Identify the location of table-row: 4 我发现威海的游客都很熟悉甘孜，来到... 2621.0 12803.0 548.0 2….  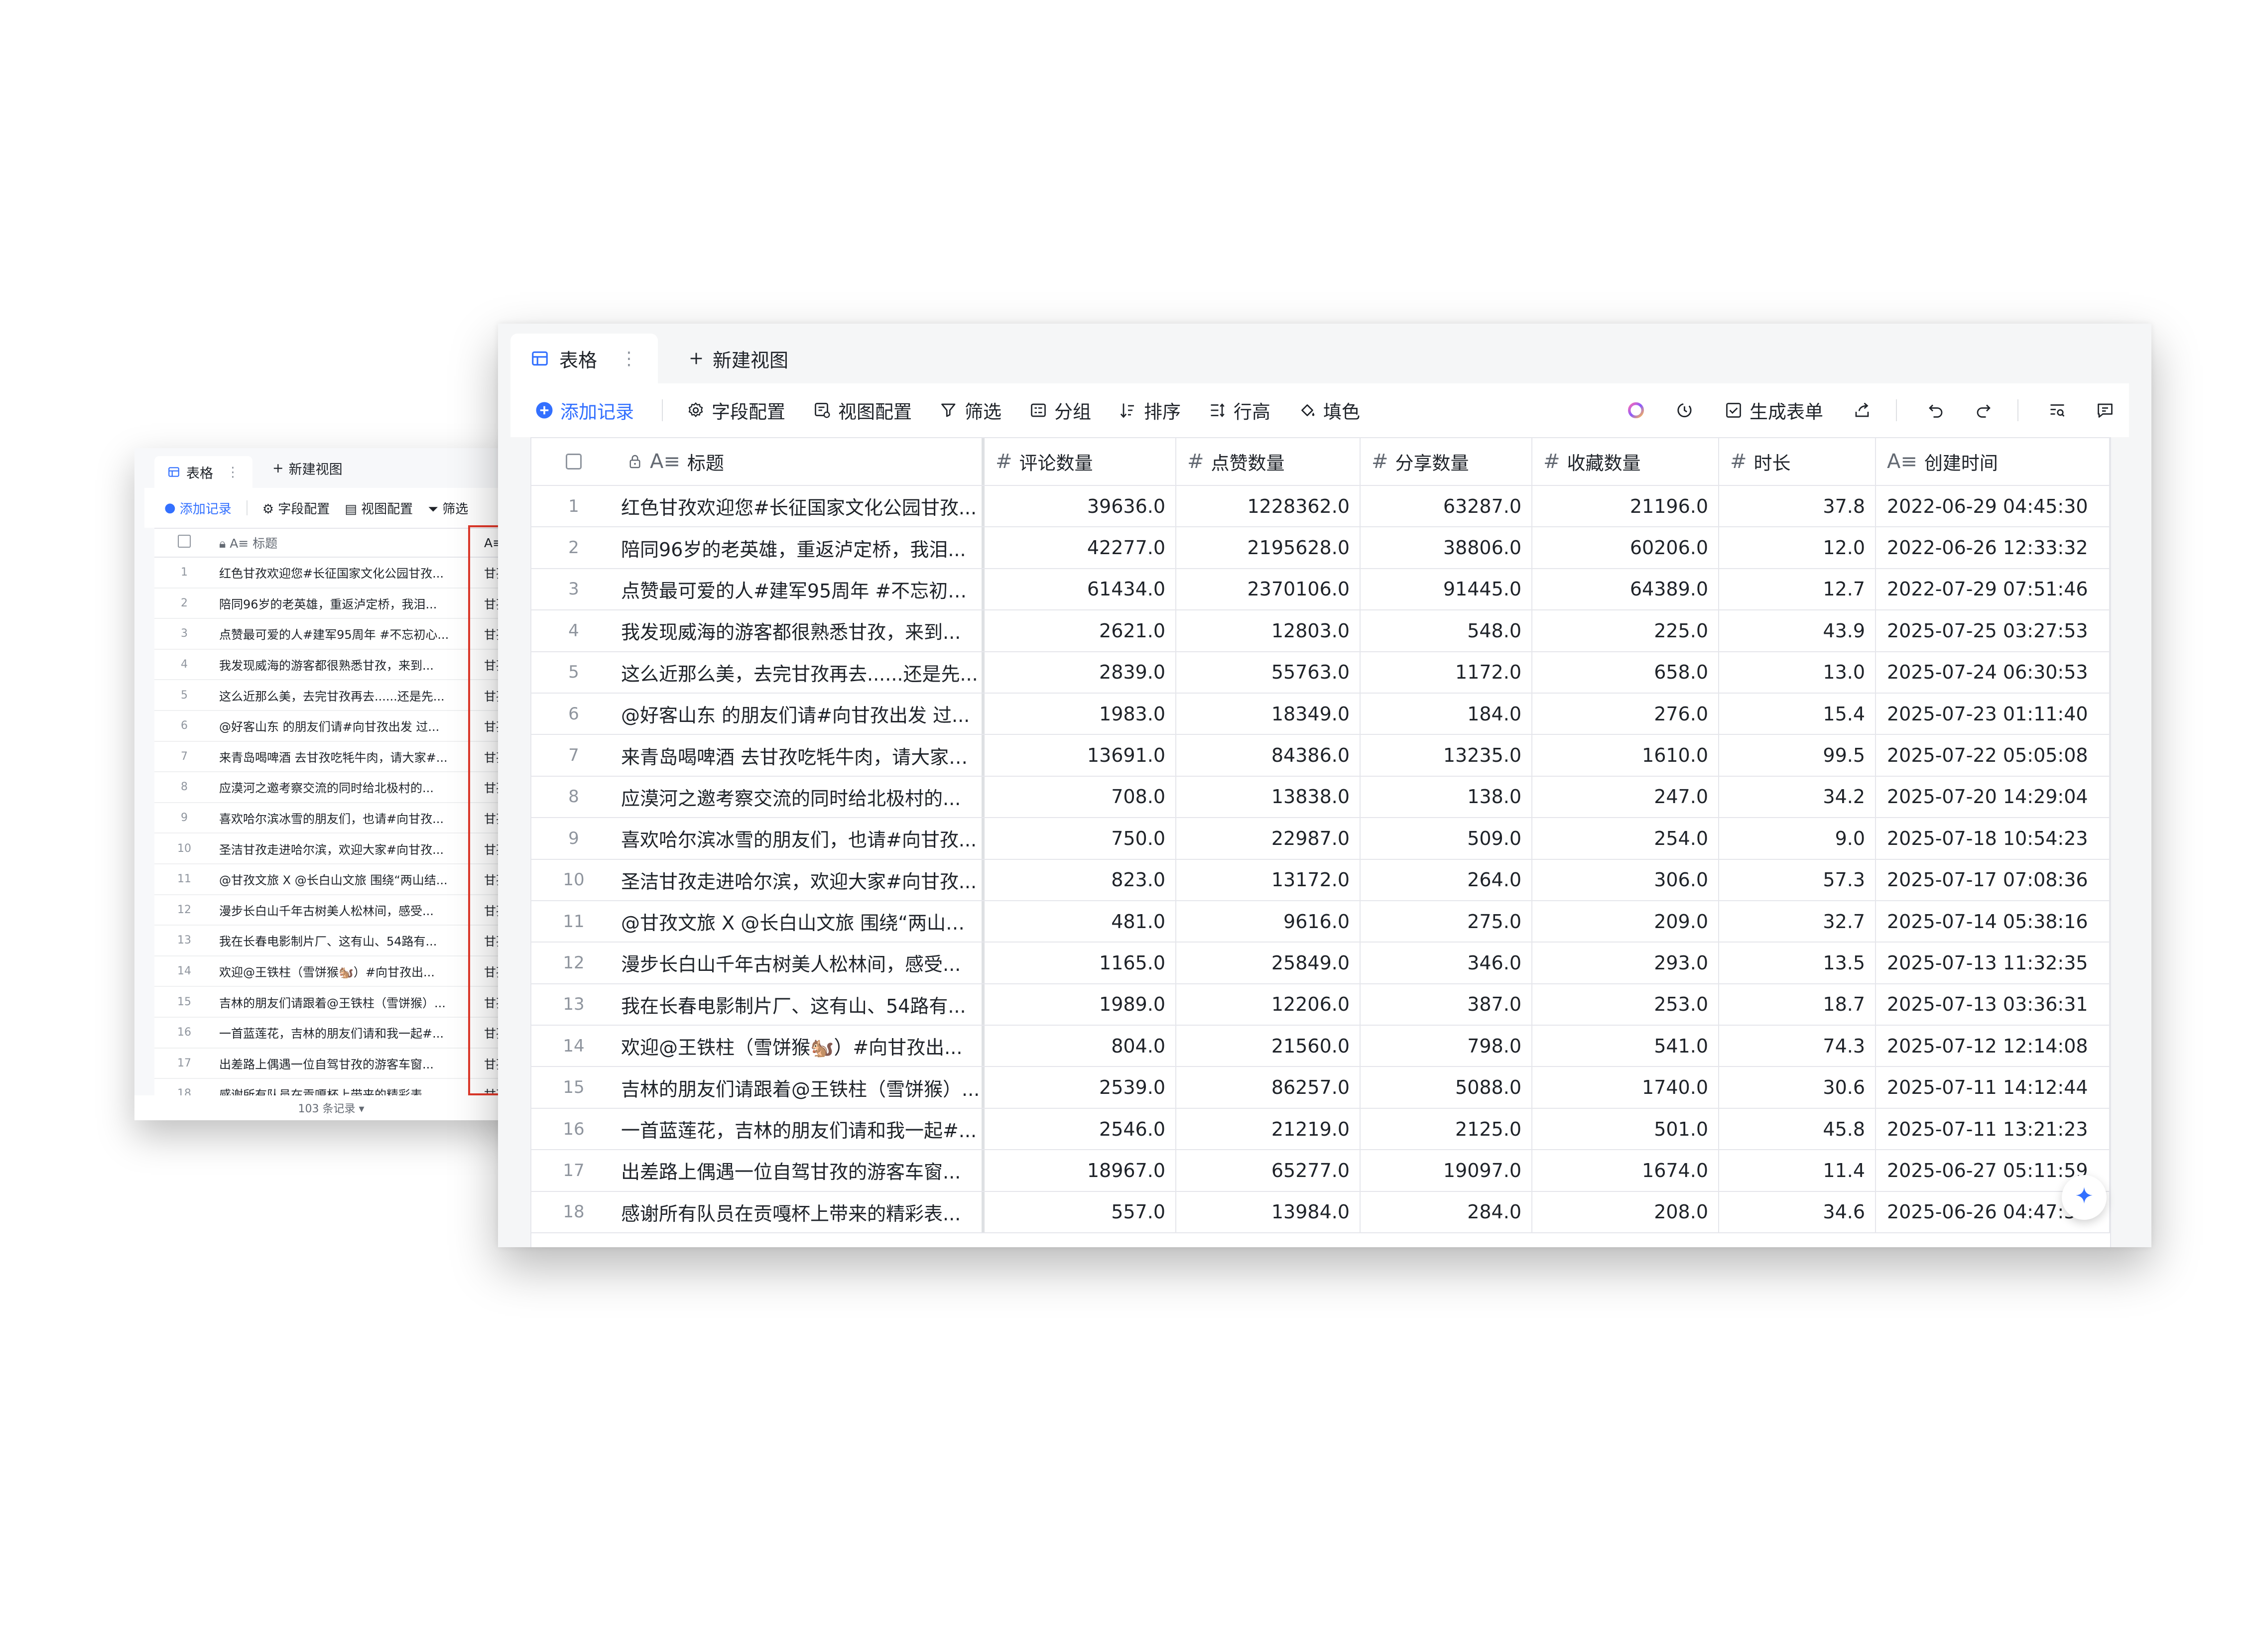
(1321, 631).